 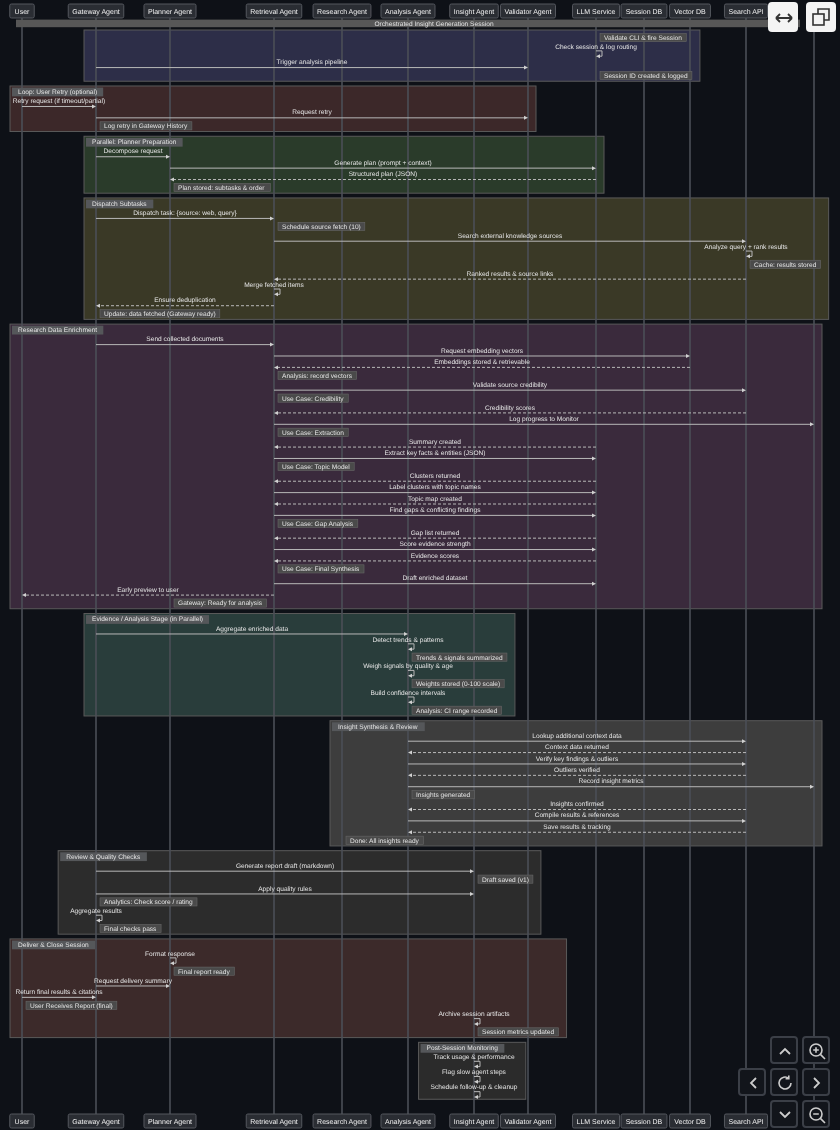 I want to click on zoom-in-button, so click(x=816, y=1050).